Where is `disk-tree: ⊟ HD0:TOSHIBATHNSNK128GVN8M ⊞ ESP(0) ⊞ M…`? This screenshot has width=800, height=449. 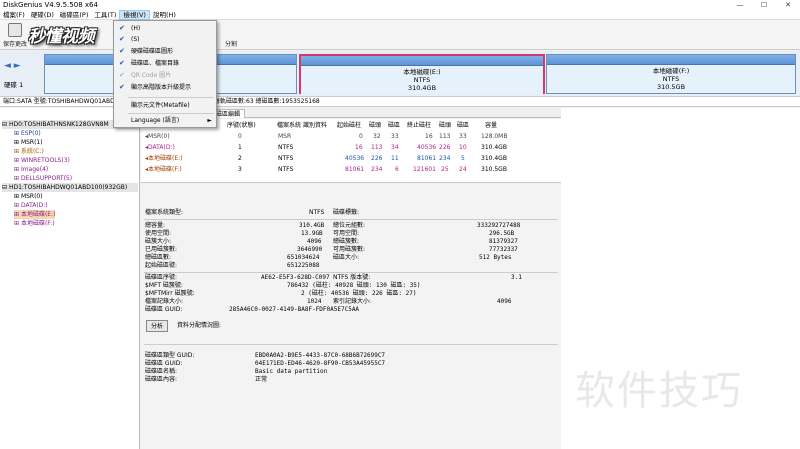 disk-tree: ⊟ HD0:TOSHIBATHNSNK128GVN8M ⊞ ESP(0) ⊞ M… is located at coordinates (70, 278).